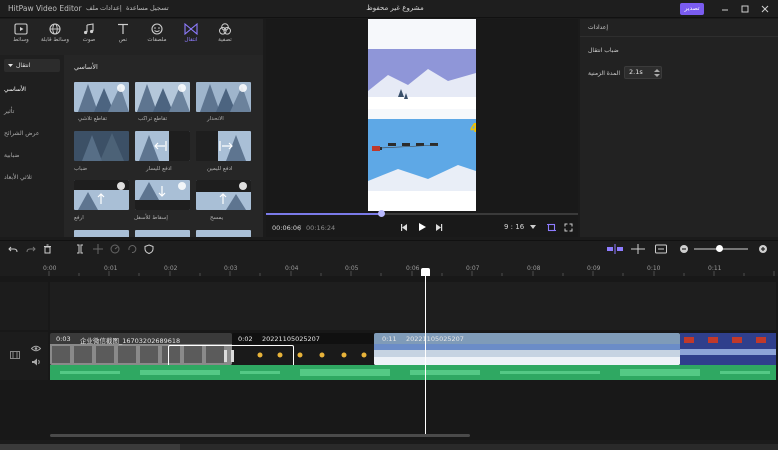 This screenshot has height=450, width=778. Describe the element at coordinates (92, 8) in the screenshot. I see `menu-file: ملف` at that location.